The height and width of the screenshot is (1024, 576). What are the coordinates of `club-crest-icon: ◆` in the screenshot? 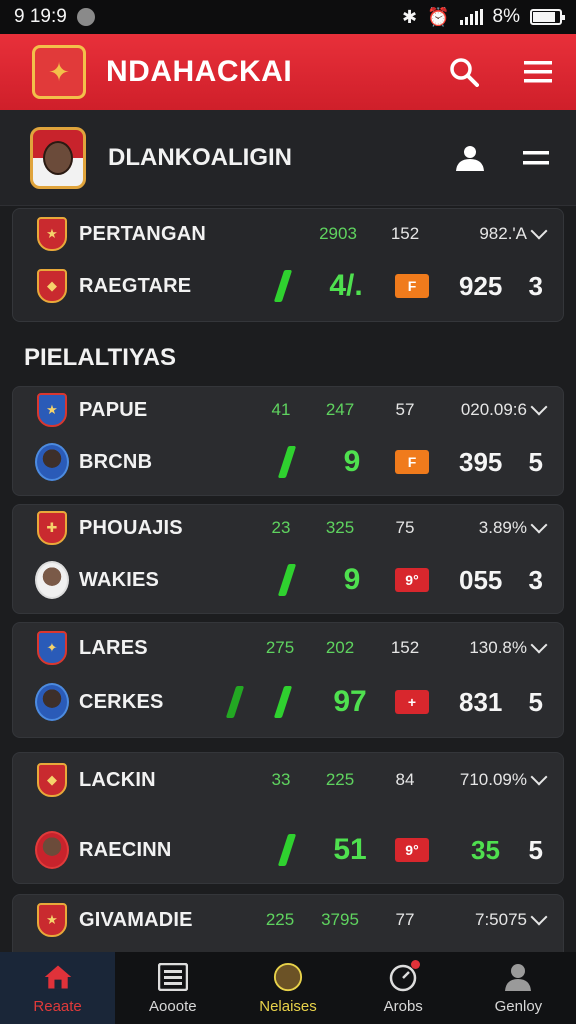 It's located at (52, 286).